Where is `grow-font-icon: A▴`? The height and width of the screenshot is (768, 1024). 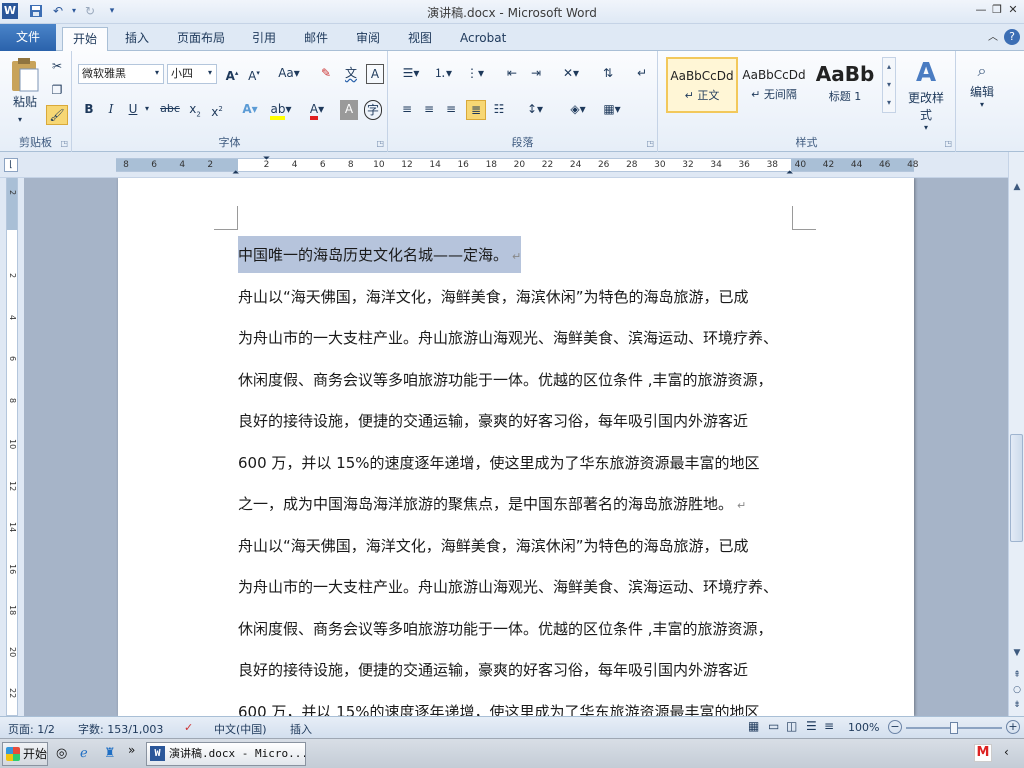
grow-font-icon: A▴ is located at coordinates (232, 74).